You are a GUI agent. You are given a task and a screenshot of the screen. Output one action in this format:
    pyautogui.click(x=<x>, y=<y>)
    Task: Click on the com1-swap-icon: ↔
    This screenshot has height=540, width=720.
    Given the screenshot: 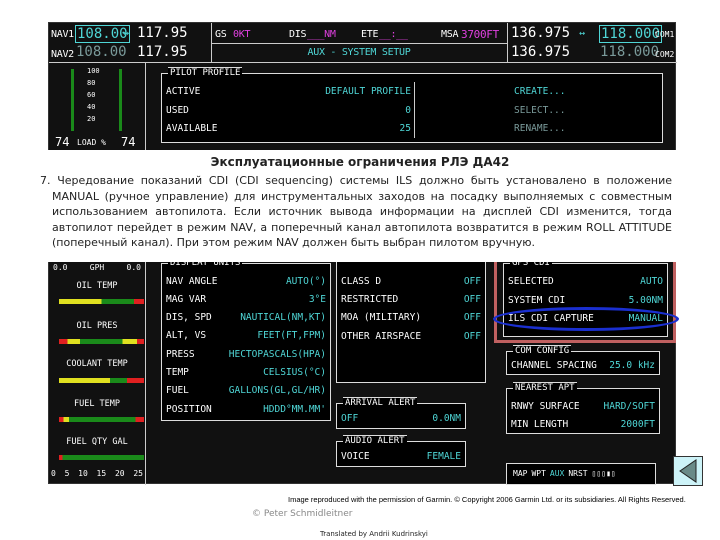 What is the action you would take?
    pyautogui.click(x=582, y=33)
    